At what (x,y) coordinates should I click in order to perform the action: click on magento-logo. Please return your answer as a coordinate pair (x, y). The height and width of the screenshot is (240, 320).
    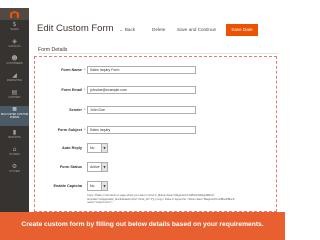
    Looking at the image, I should click on (14, 14).